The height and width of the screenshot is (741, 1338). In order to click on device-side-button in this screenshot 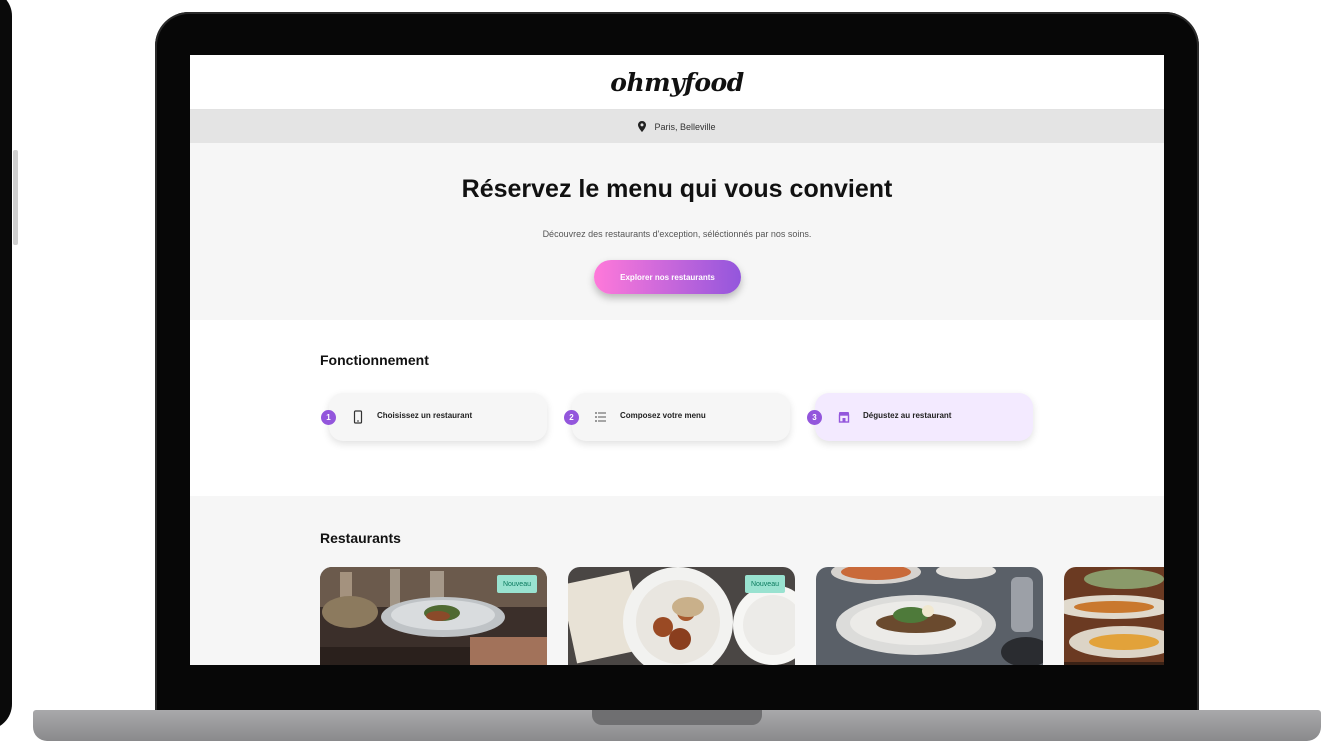, I will do `click(15, 197)`.